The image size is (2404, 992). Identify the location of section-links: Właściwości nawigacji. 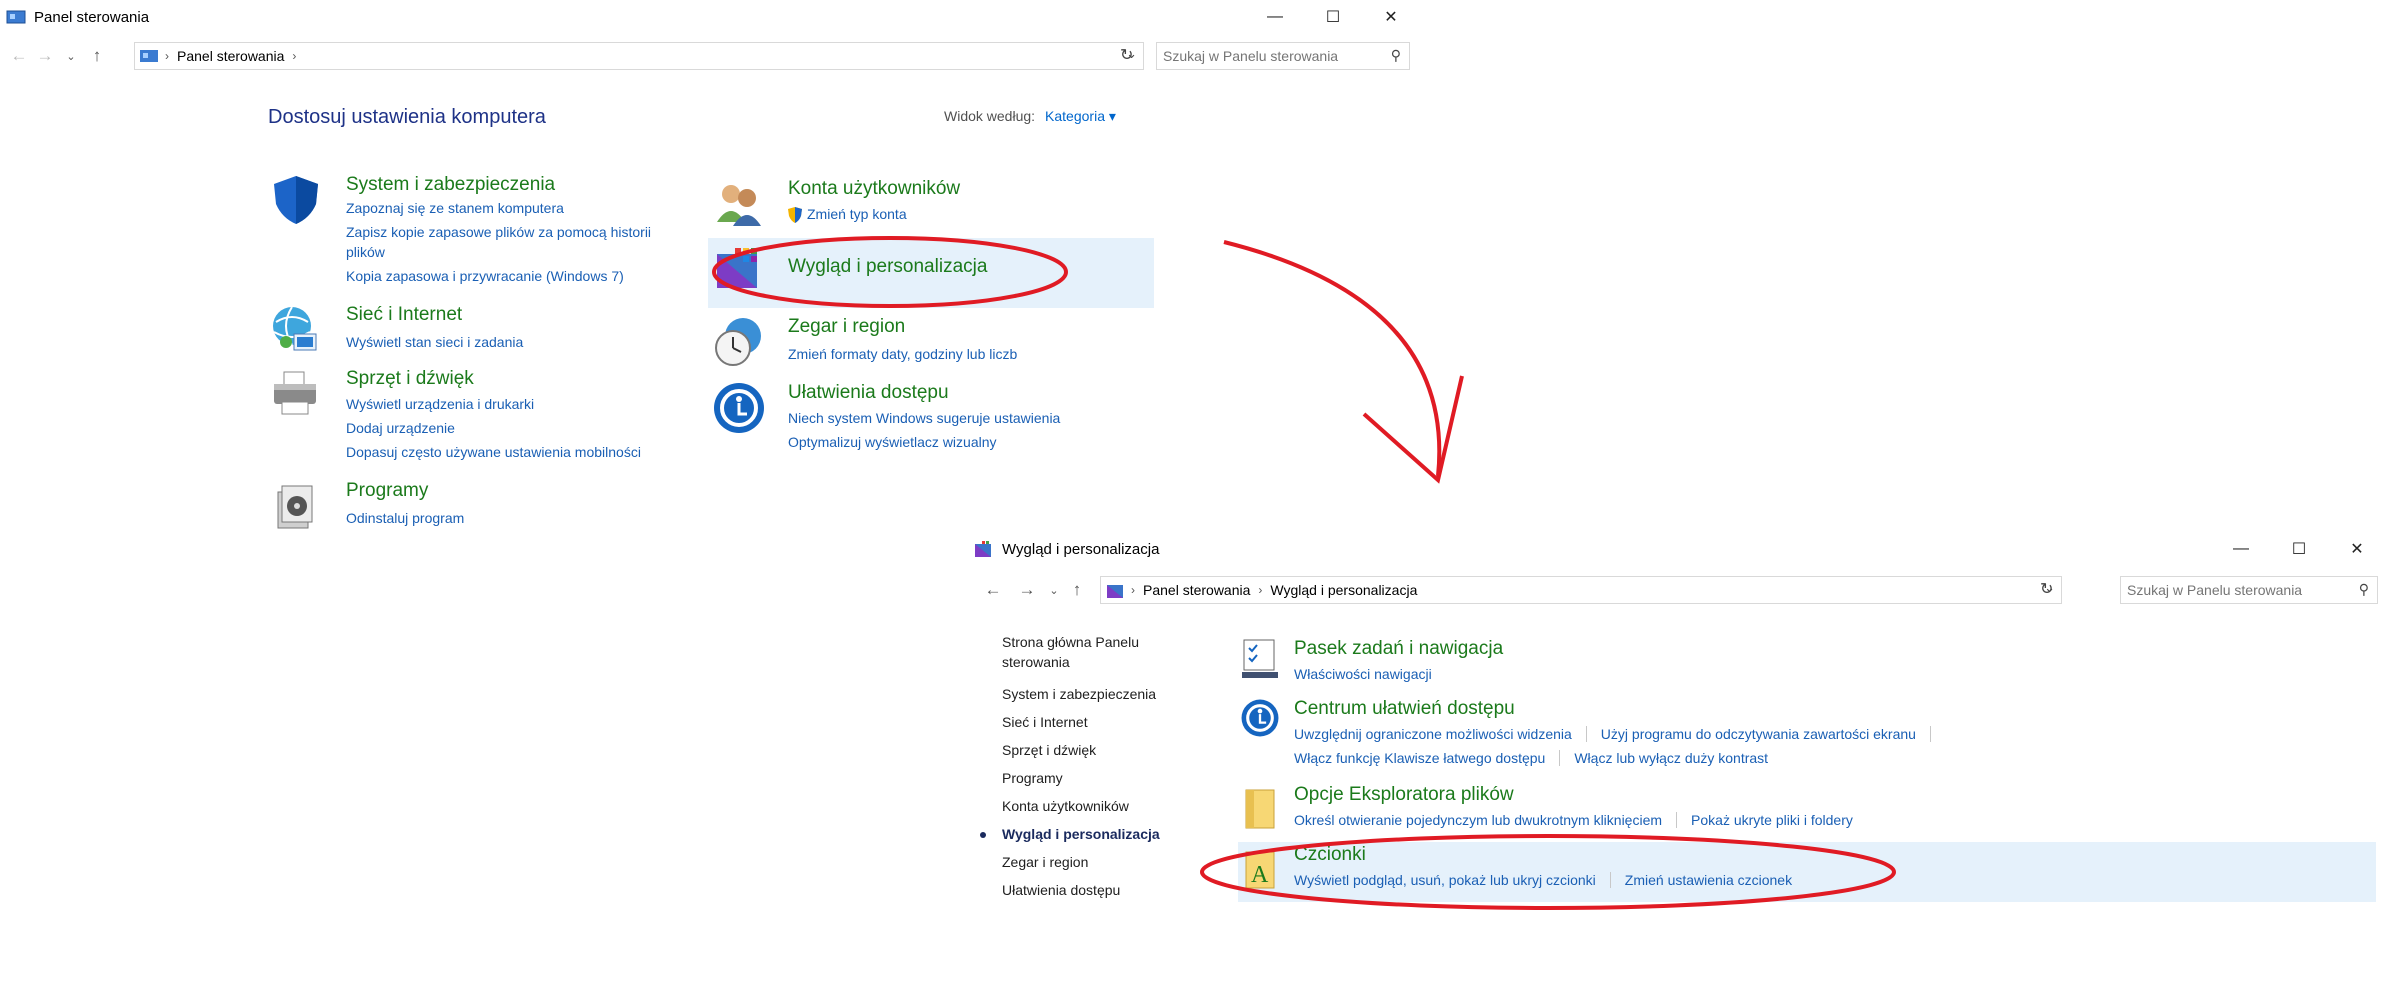
(1363, 674).